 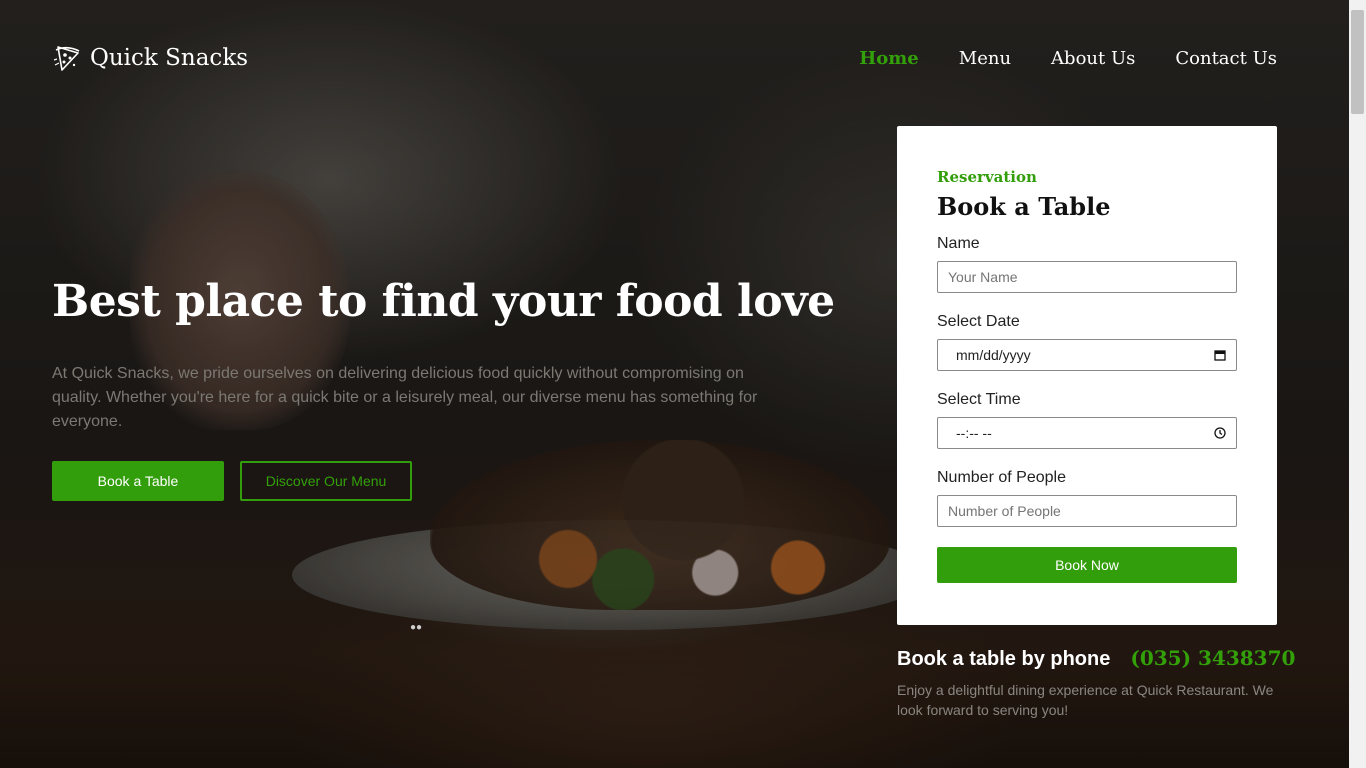 I want to click on book-table-button: Book a Table, so click(x=138, y=481).